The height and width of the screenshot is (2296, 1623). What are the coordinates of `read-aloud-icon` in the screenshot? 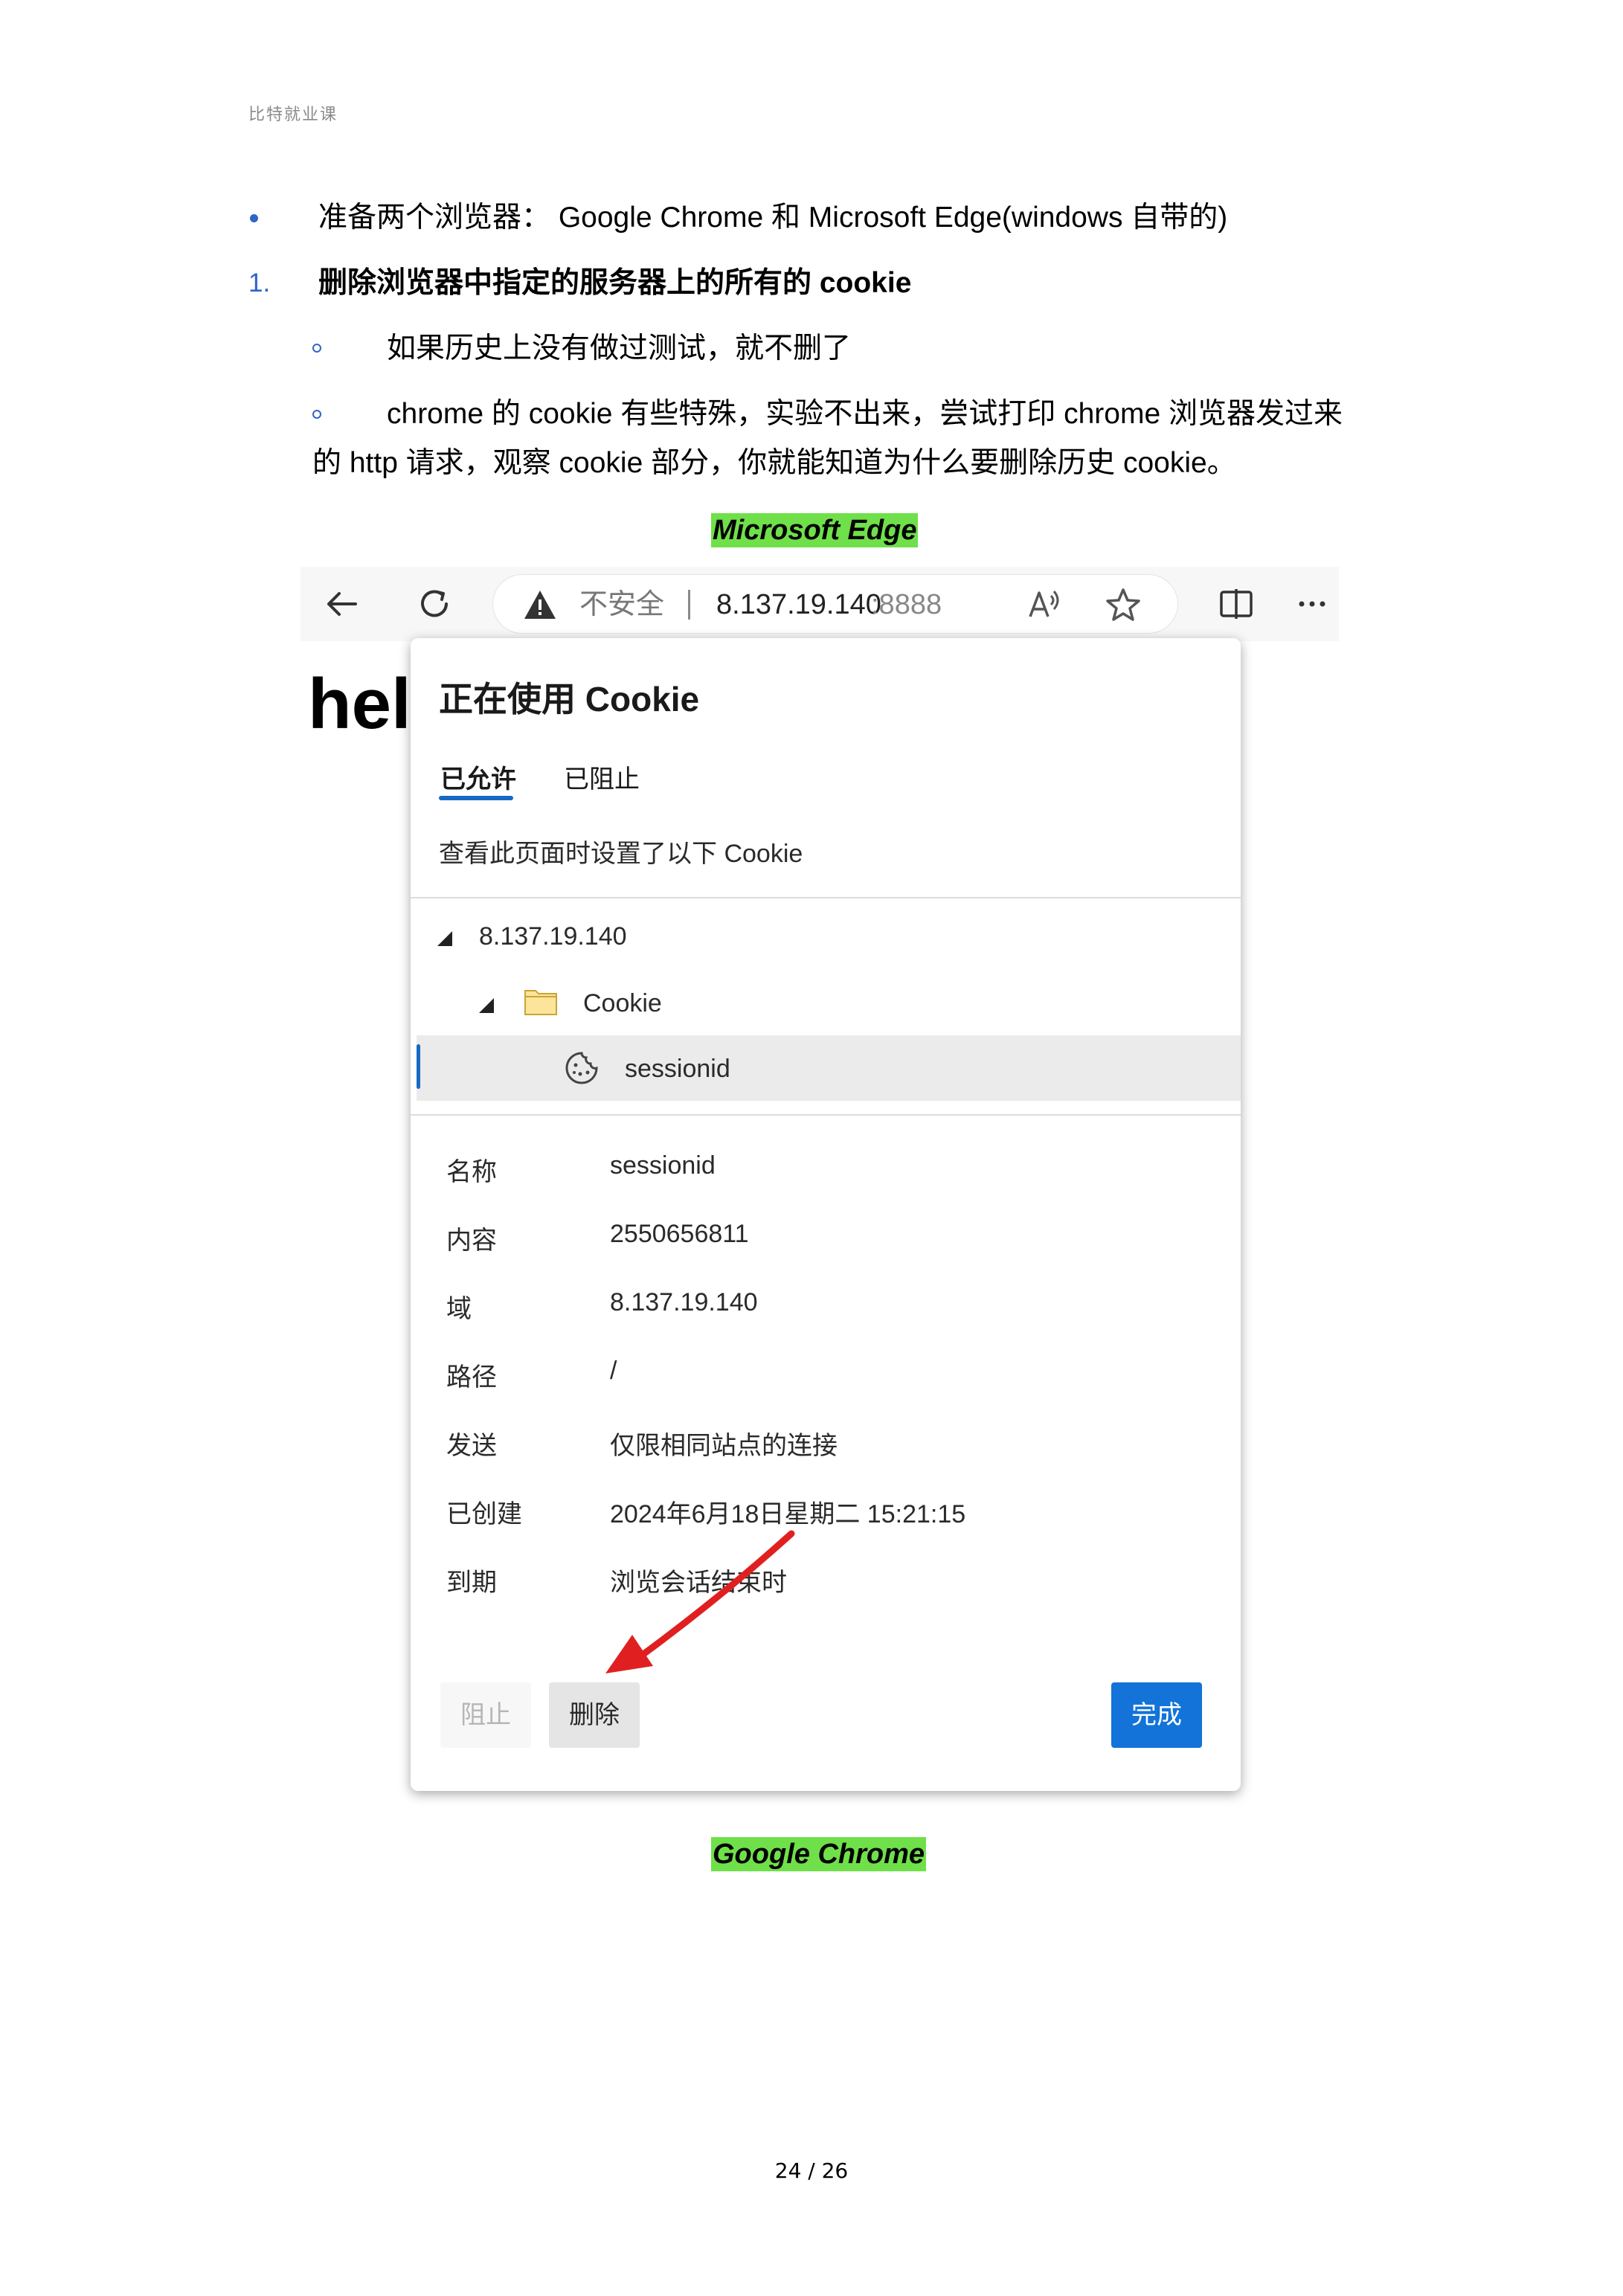 It's located at (1045, 605).